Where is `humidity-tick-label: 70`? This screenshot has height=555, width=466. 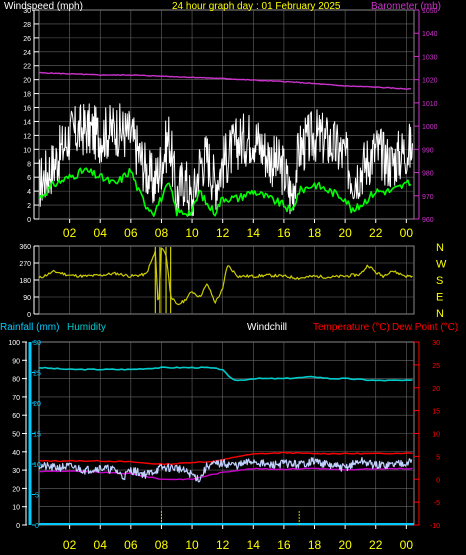 humidity-tick-label: 70 is located at coordinates (16, 398).